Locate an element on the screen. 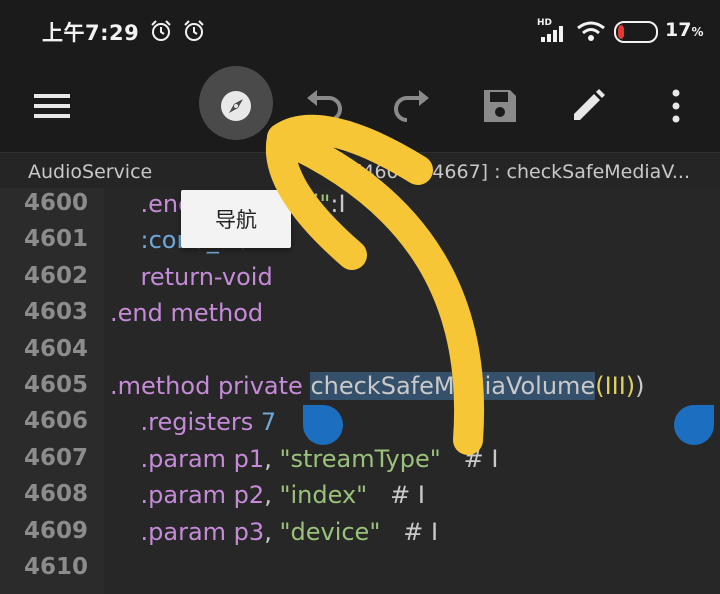 This screenshot has width=720, height=594. menu-icon is located at coordinates (52, 106).